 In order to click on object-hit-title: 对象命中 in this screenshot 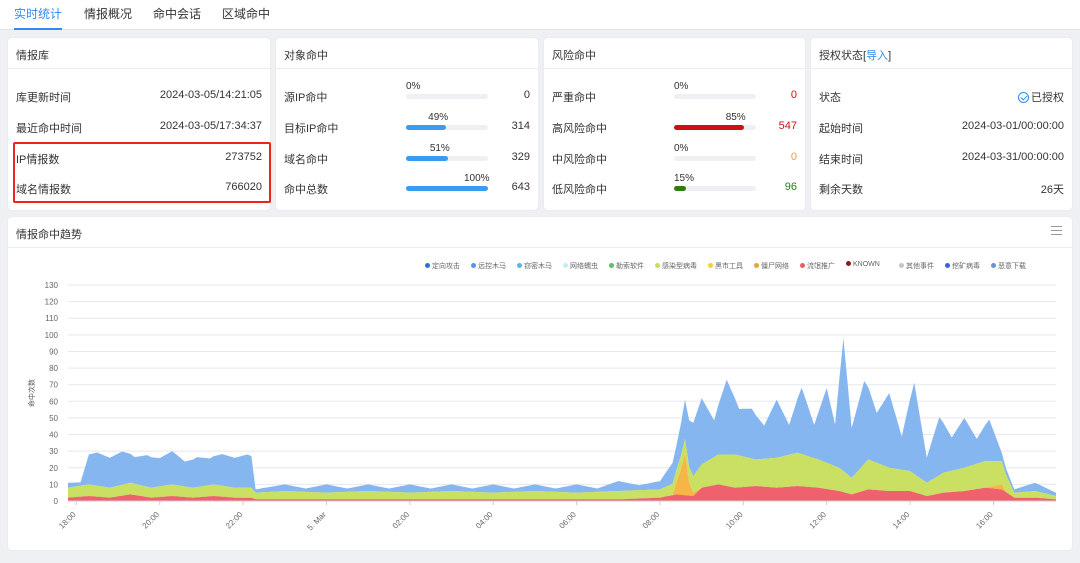, I will do `click(306, 56)`.